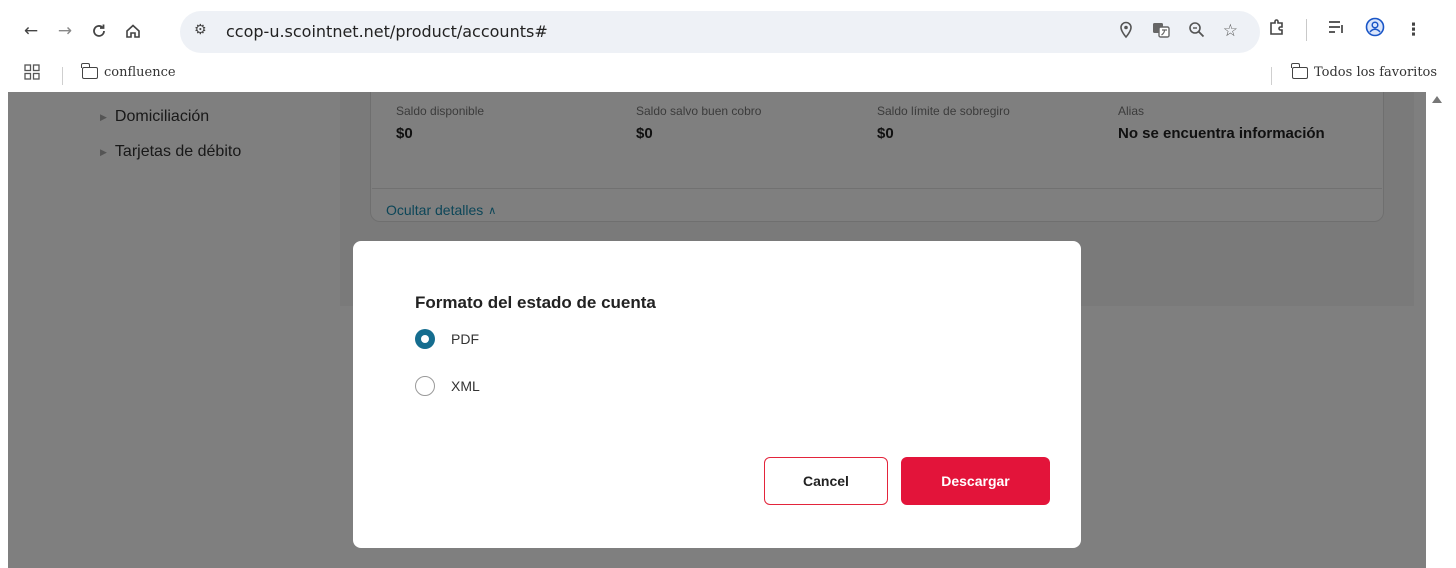 The image size is (1456, 568). I want to click on apps-grid-icon, so click(32, 74).